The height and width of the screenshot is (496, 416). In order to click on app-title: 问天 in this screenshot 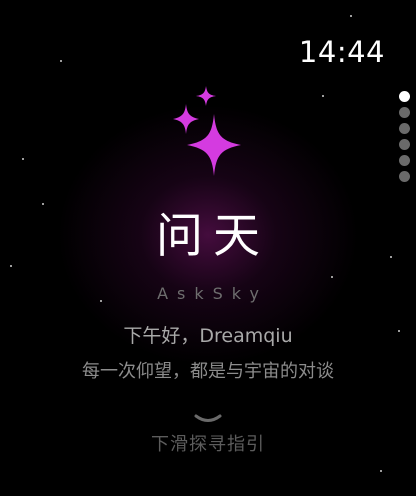, I will do `click(213, 236)`.